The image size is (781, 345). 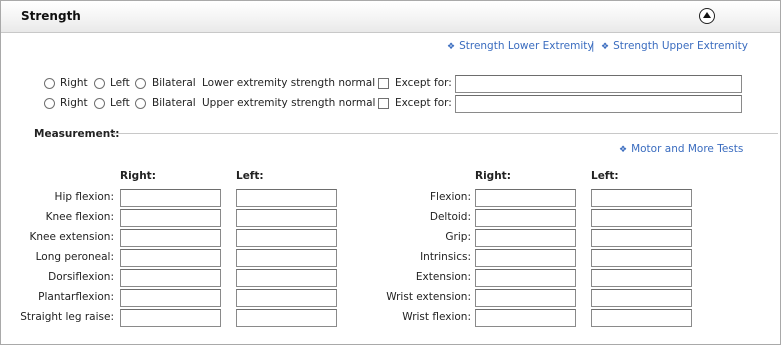 What do you see at coordinates (289, 103) in the screenshot?
I see `upper-normal-label: Upper extremity strength normal` at bounding box center [289, 103].